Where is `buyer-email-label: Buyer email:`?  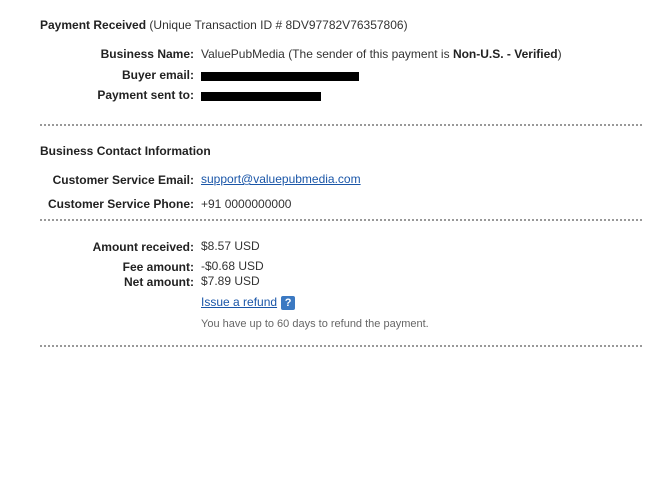 buyer-email-label: Buyer email: is located at coordinates (157, 75).